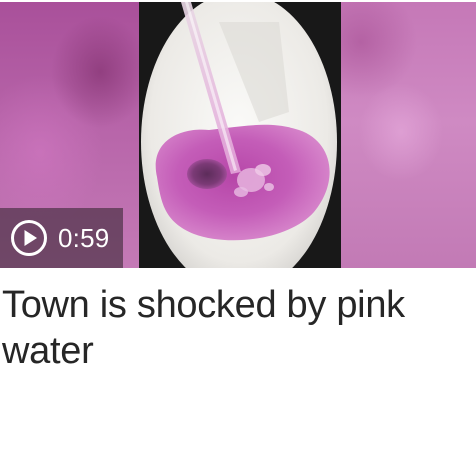 This screenshot has height=474, width=476. I want to click on play-duration-badge: 0:59, so click(61, 238).